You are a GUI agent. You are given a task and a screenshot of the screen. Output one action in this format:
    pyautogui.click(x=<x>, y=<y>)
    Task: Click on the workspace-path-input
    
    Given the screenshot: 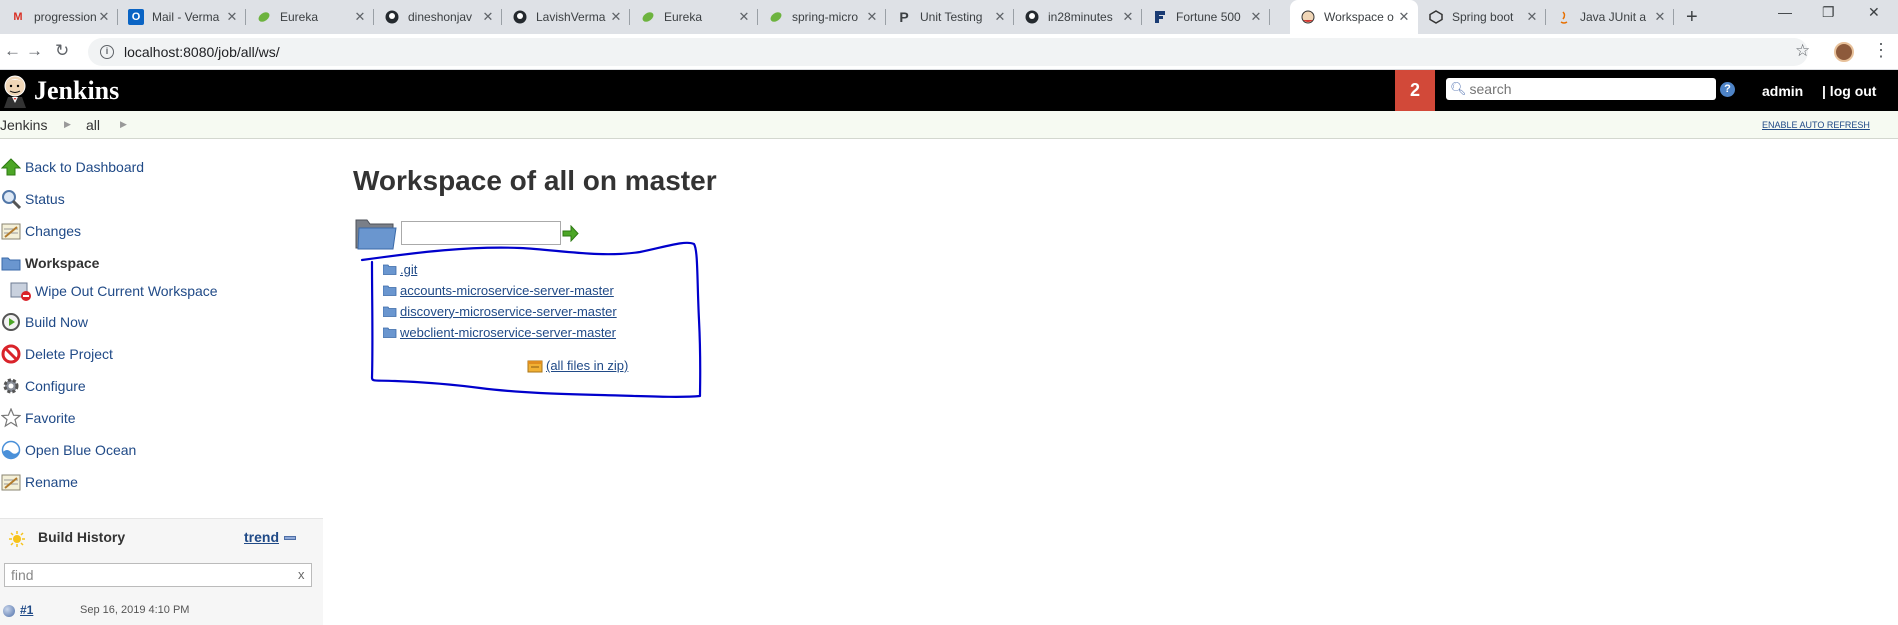 What is the action you would take?
    pyautogui.click(x=481, y=233)
    